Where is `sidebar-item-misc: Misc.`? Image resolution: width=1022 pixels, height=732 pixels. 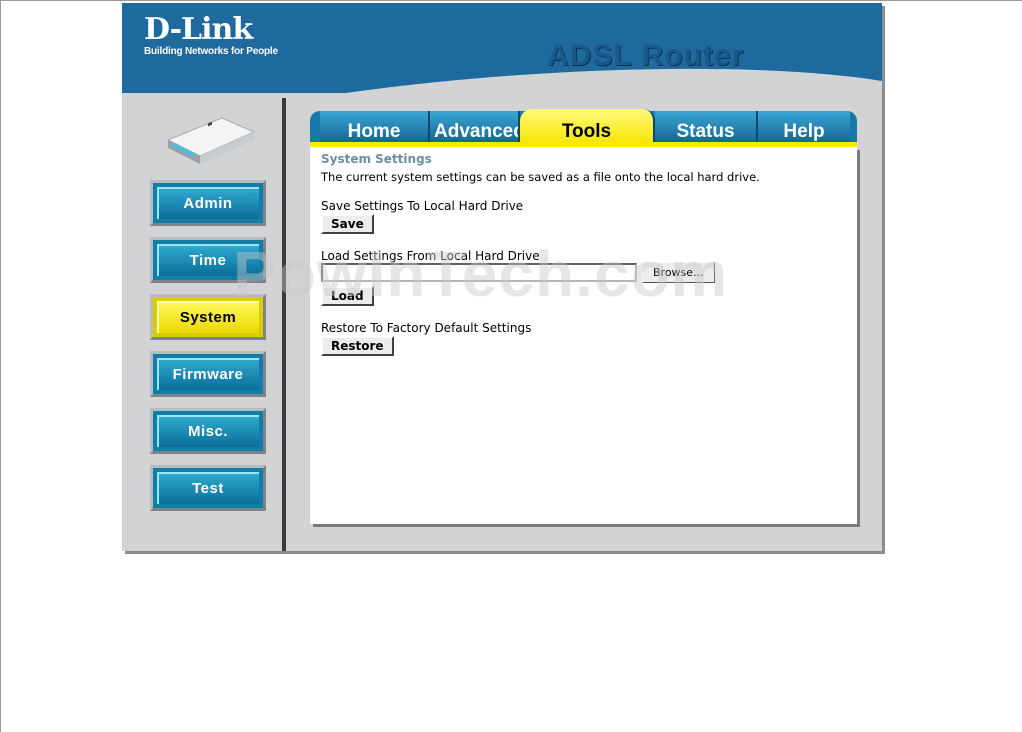 sidebar-item-misc: Misc. is located at coordinates (208, 431).